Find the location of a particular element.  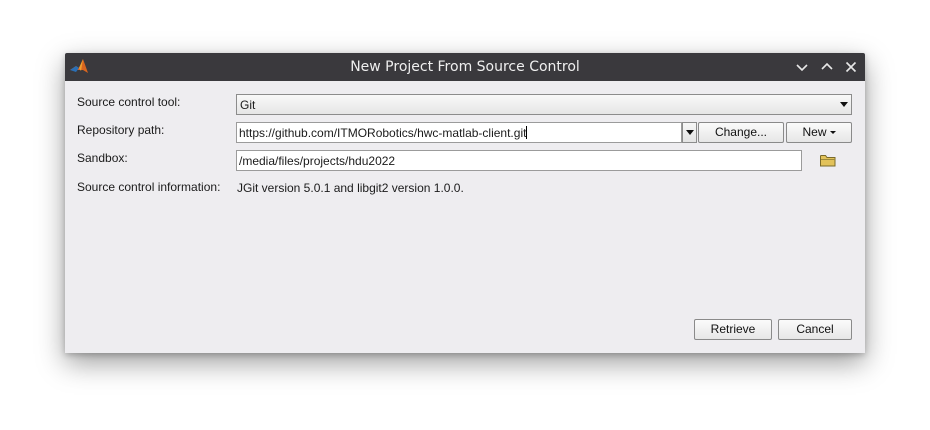

repository-path-label: Repository path: is located at coordinates (121, 130).